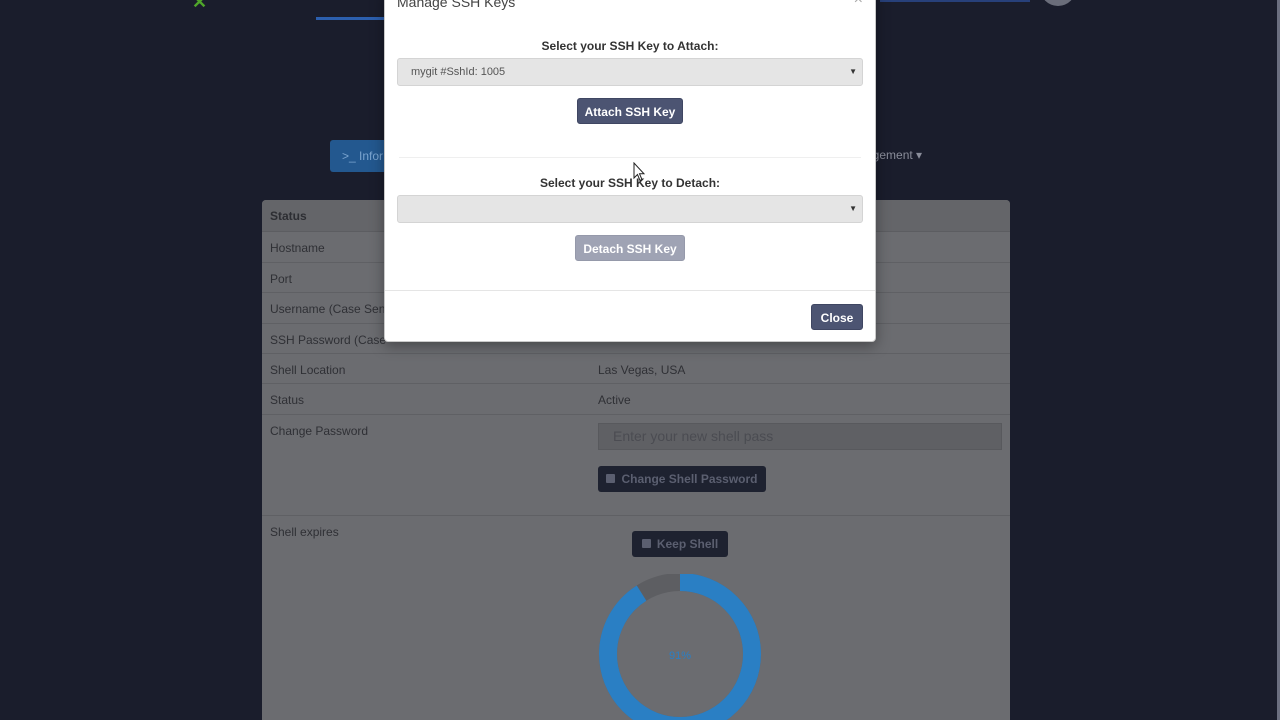 This screenshot has width=1280, height=720. I want to click on row-label: Port, so click(281, 279).